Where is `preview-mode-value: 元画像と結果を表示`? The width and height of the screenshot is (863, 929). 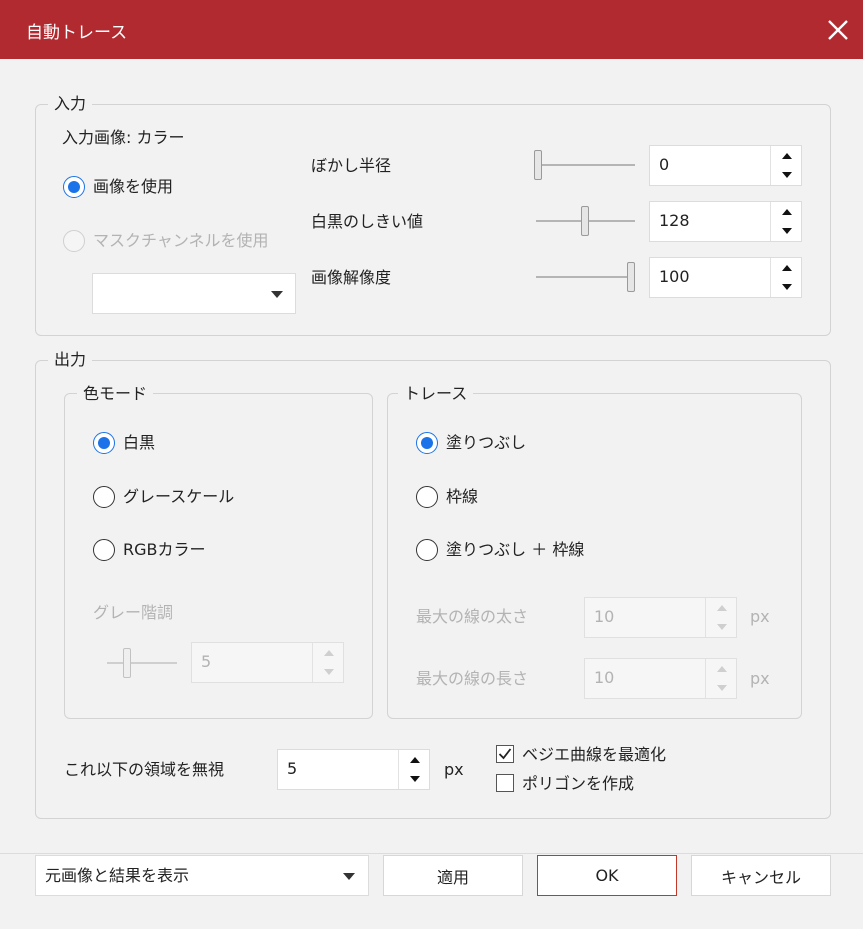
preview-mode-value: 元画像と結果を表示 is located at coordinates (117, 875).